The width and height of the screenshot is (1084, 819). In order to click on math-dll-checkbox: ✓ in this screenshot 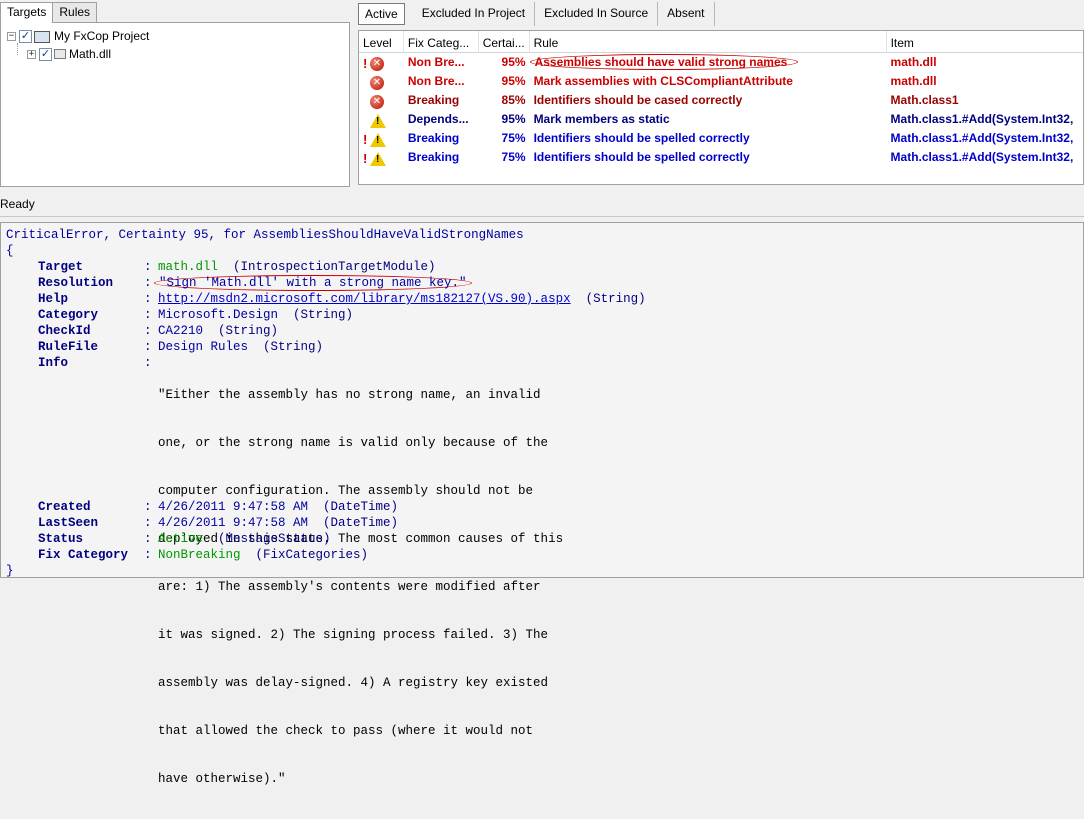, I will do `click(45, 54)`.